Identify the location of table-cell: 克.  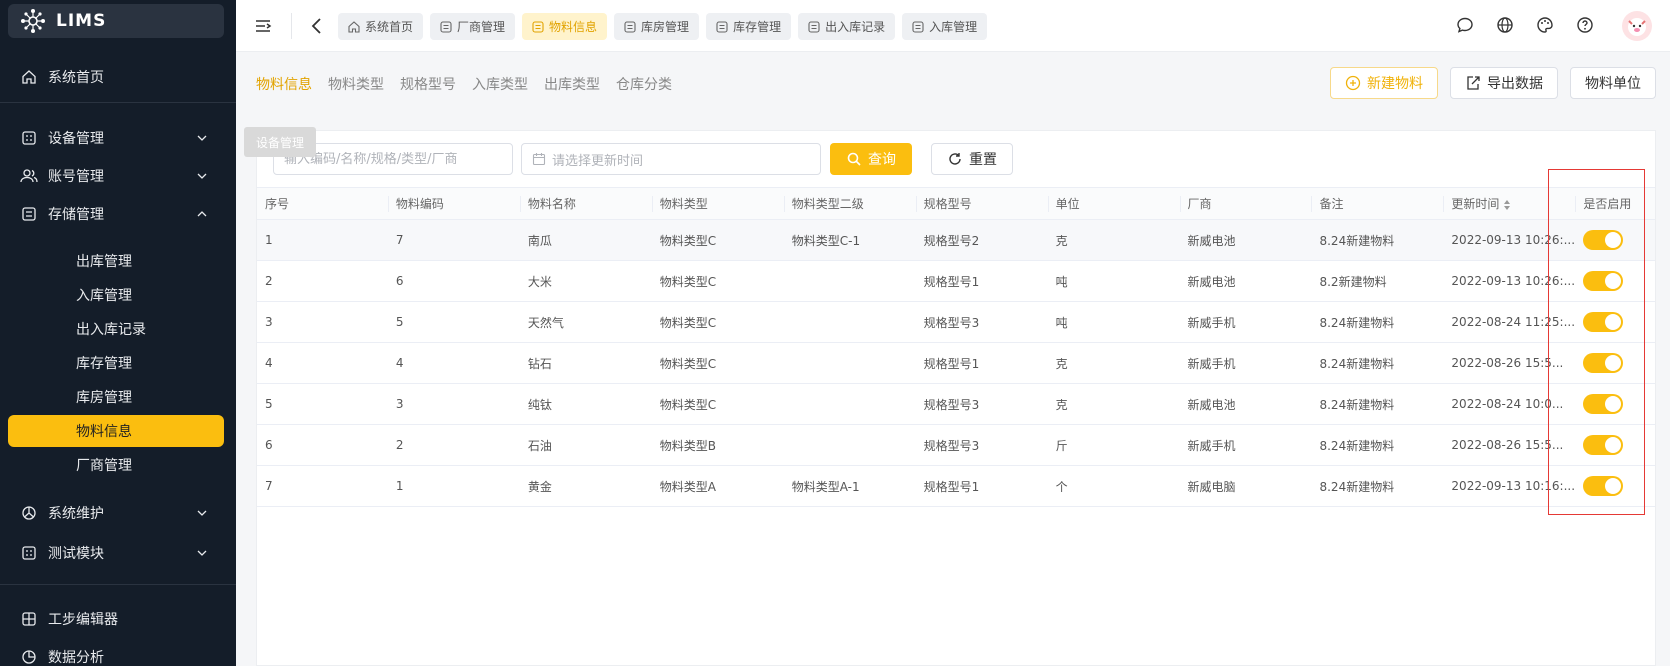
(1113, 404).